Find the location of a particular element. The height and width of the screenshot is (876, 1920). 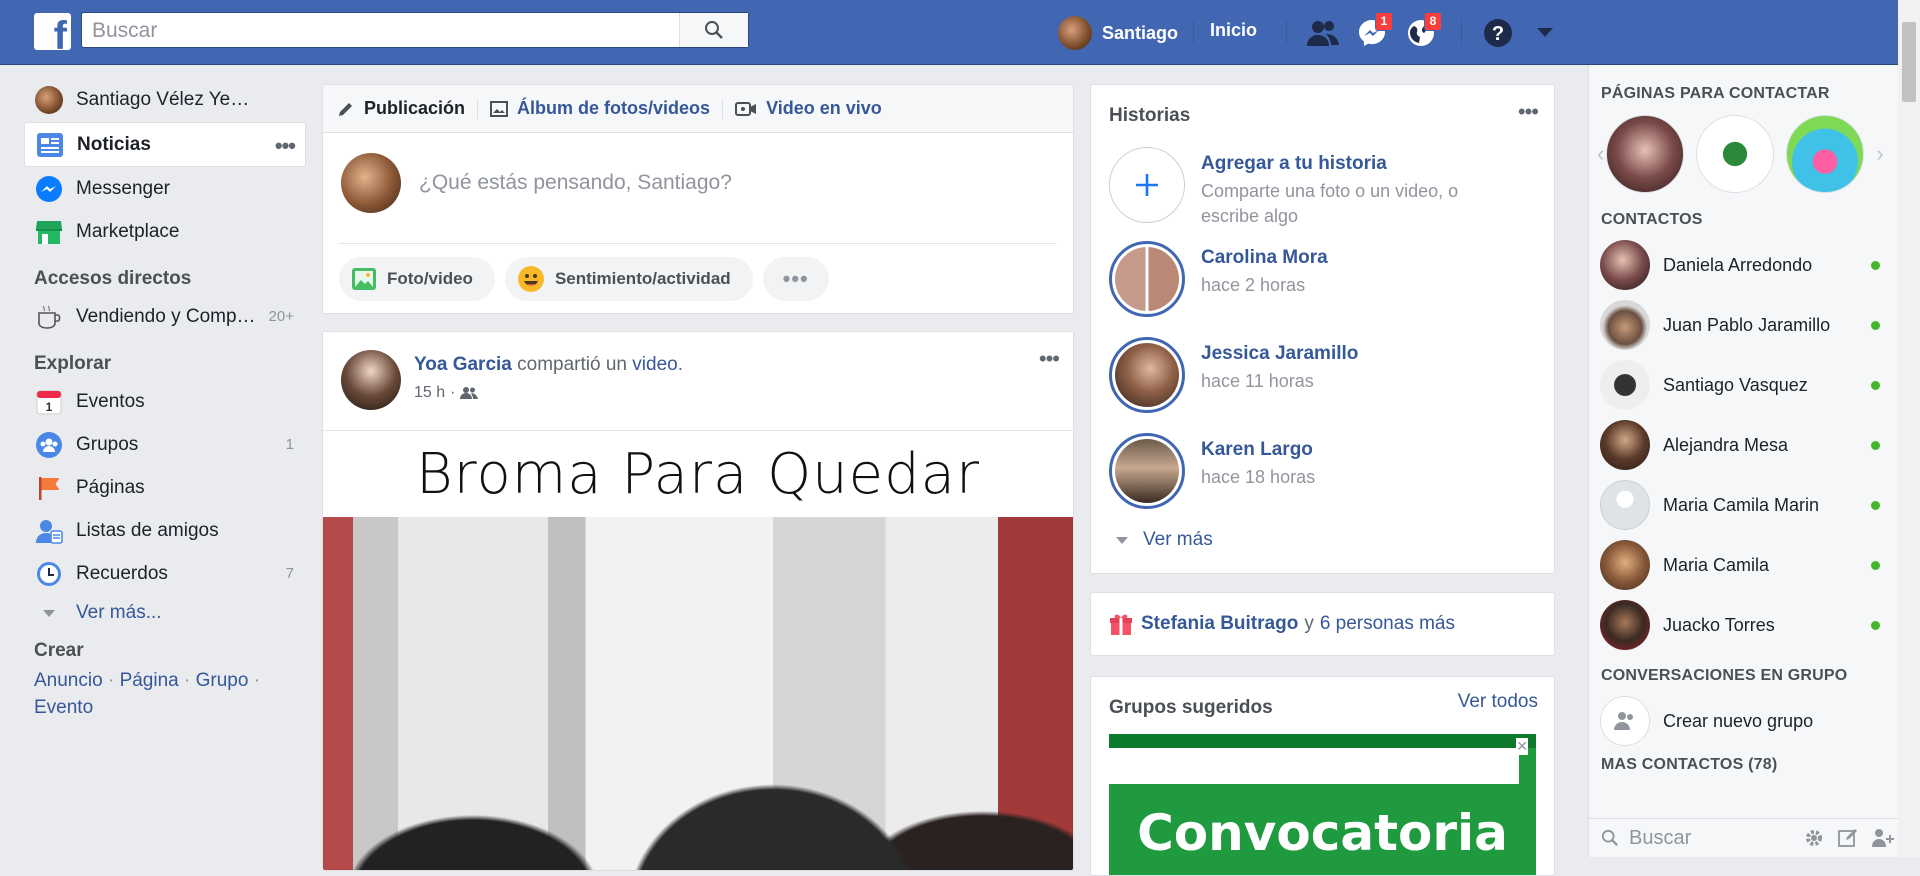

composer-input-area: ¿Qué estás pensando, Santiago? is located at coordinates (698, 188).